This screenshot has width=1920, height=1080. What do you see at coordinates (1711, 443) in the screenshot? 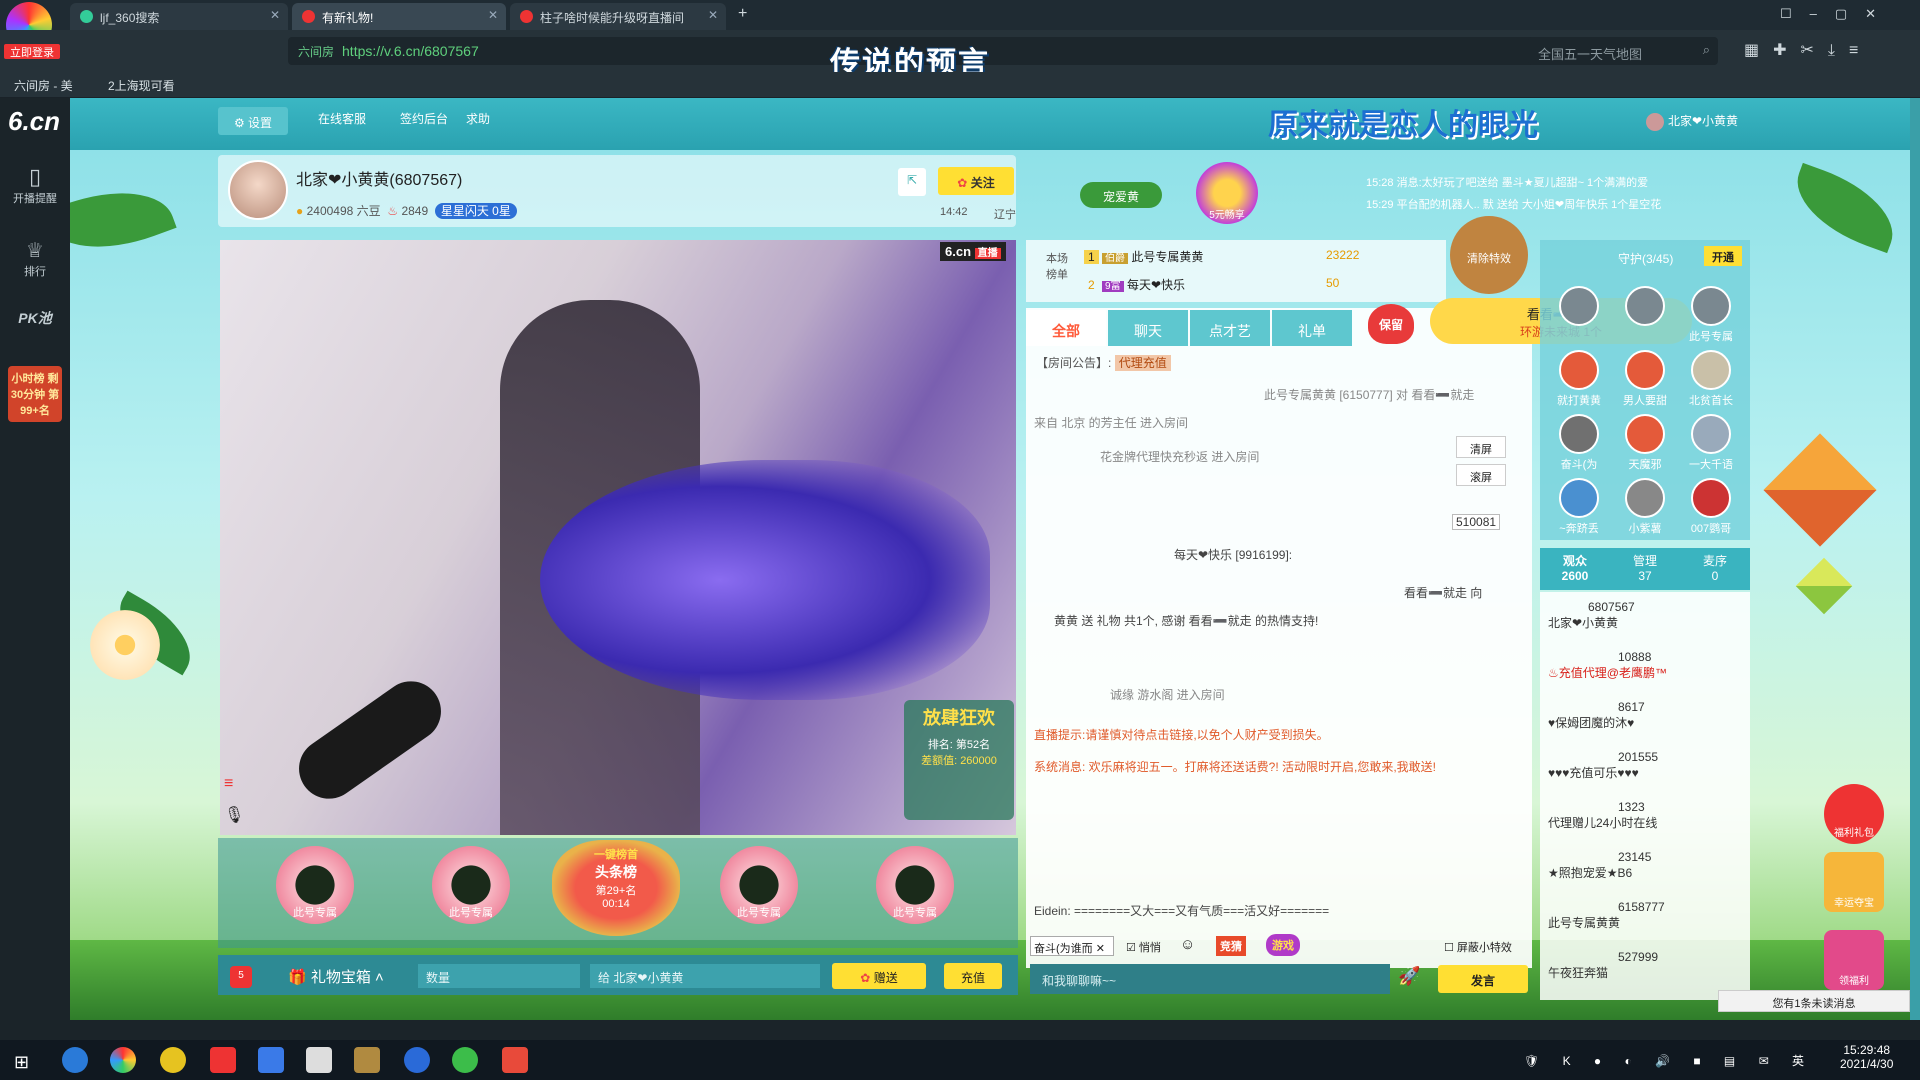
I see `guard-member: 一大千语` at bounding box center [1711, 443].